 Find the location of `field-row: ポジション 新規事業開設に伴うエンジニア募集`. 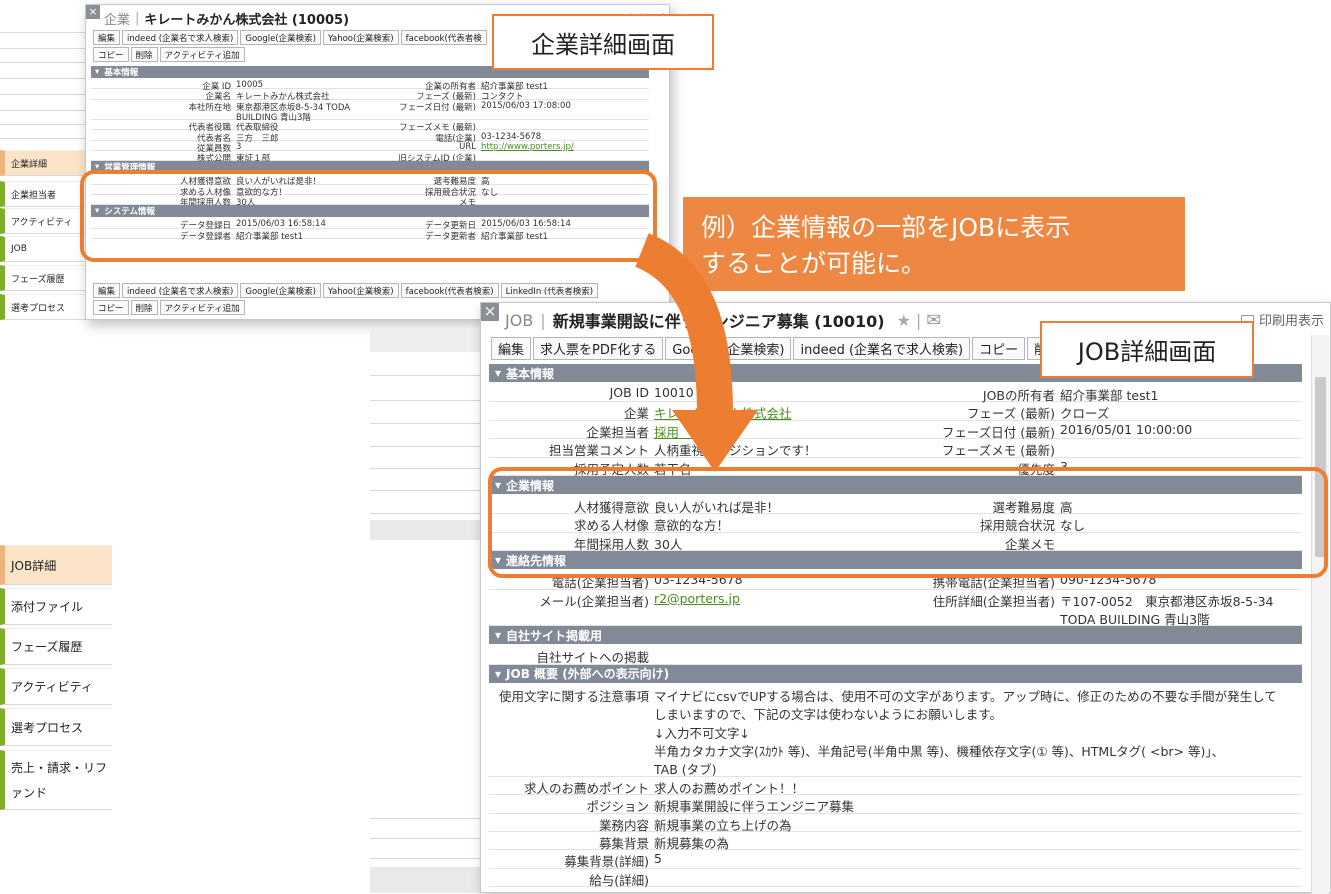

field-row: ポジション 新規事業開設に伴うエンジニア募集 is located at coordinates (895, 805).